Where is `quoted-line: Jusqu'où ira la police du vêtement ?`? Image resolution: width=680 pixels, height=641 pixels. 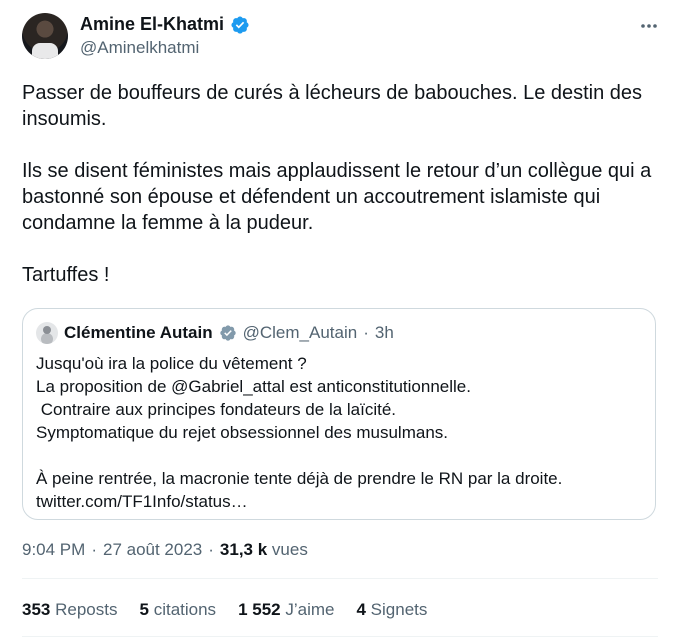 quoted-line: Jusqu'où ira la police du vêtement ? is located at coordinates (171, 363).